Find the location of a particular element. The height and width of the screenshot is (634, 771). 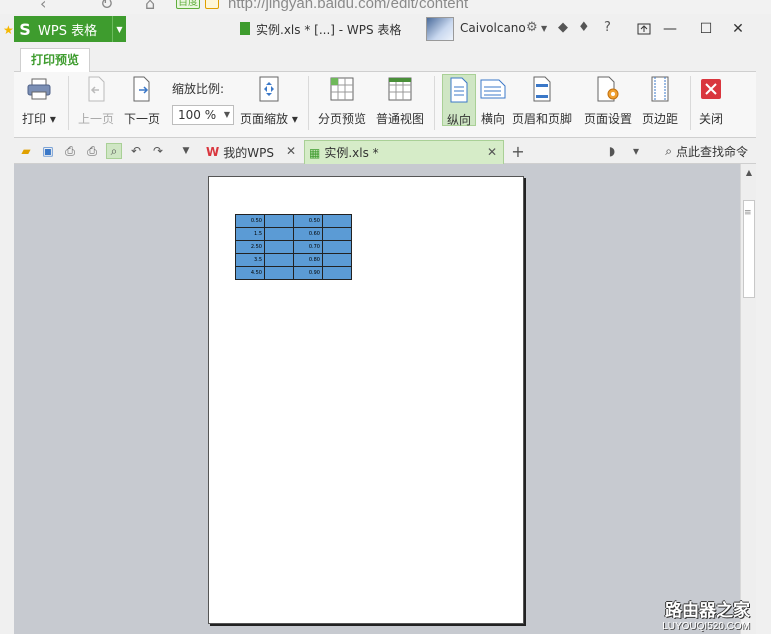

normal-view-button: 普通视图 is located at coordinates (400, 101).